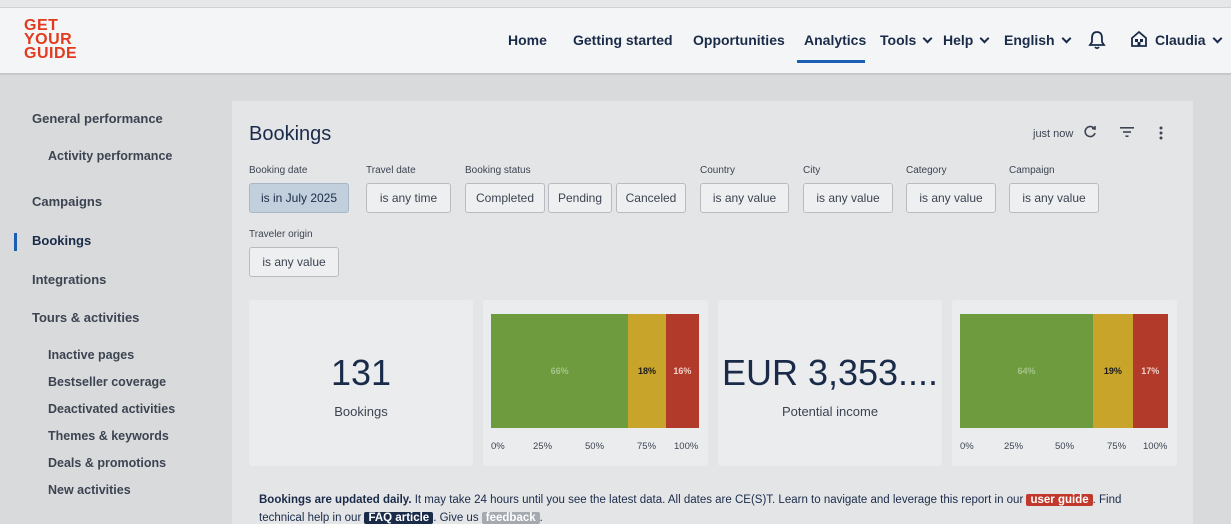 Image resolution: width=1231 pixels, height=524 pixels. I want to click on bookings-count-label: Bookings, so click(361, 411).